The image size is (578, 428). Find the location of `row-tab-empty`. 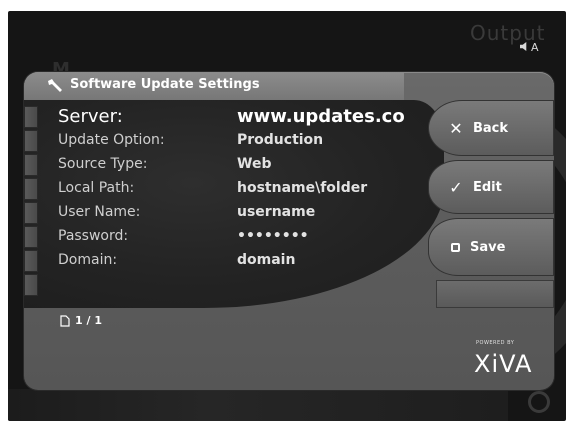

row-tab-empty is located at coordinates (31, 285).